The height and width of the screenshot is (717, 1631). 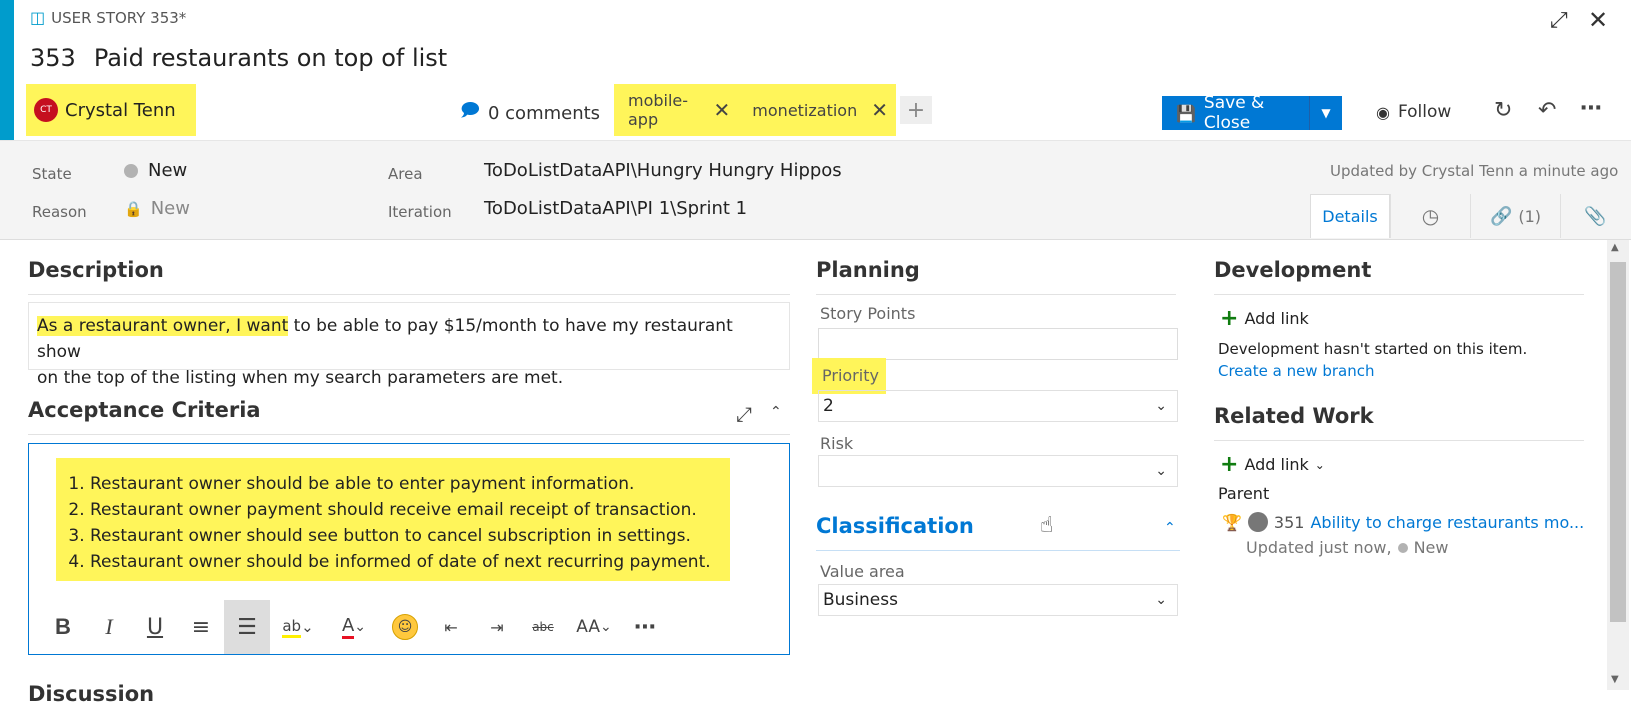 What do you see at coordinates (1289, 522) in the screenshot?
I see `parent-id: 351` at bounding box center [1289, 522].